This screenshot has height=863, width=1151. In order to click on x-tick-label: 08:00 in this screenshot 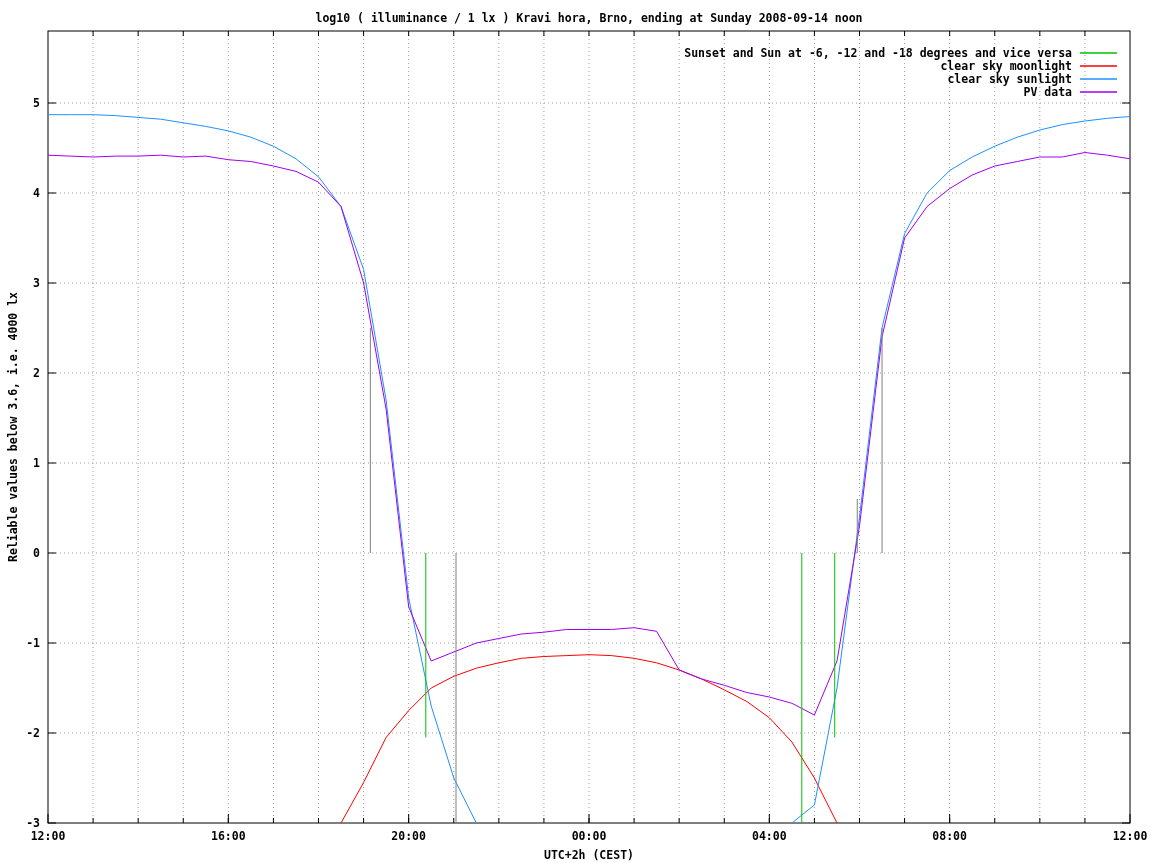, I will do `click(949, 836)`.